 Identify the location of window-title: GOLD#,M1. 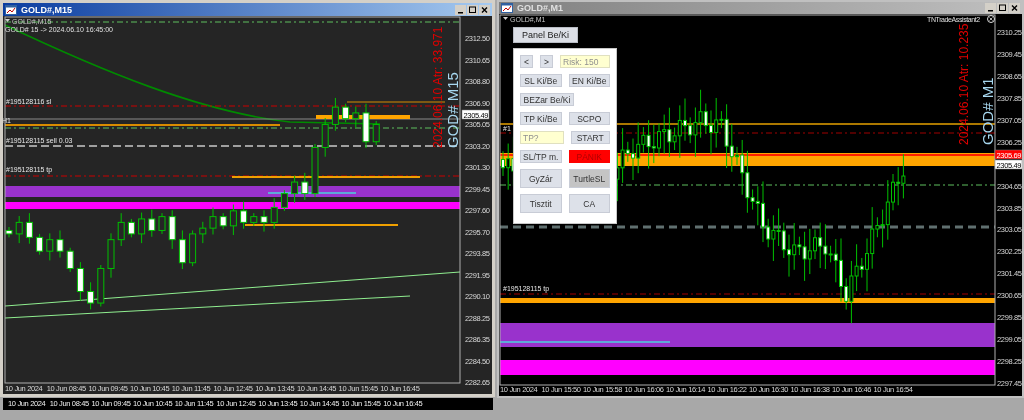
(540, 8).